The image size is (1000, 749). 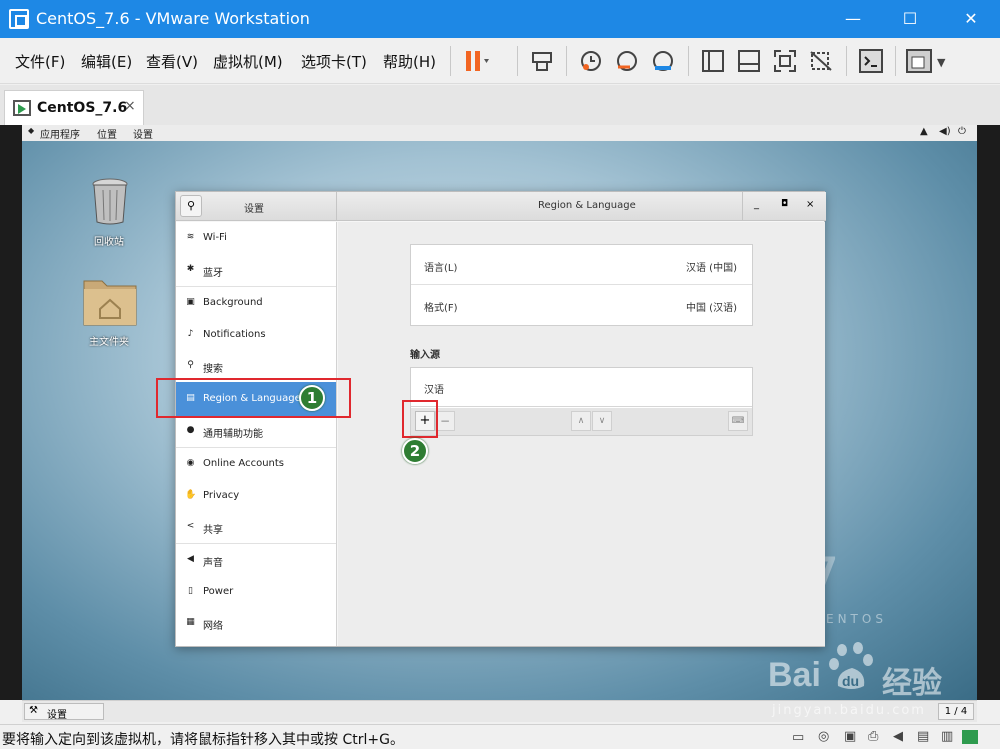 I want to click on search-button: ⚲, so click(x=191, y=206).